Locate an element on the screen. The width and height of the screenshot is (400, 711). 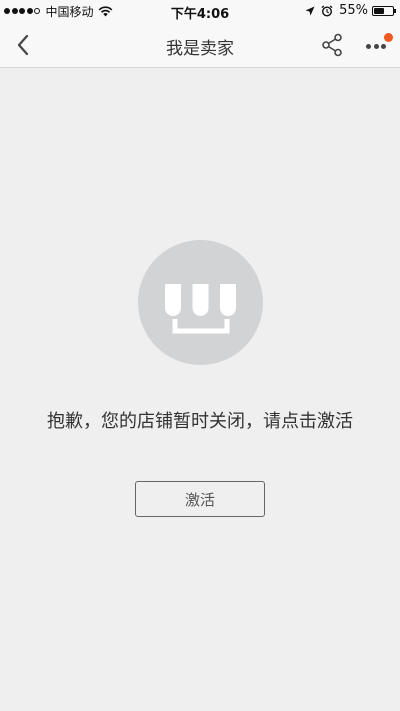
status-bar: 中国移动 下午4:06 55% is located at coordinates (200, 11).